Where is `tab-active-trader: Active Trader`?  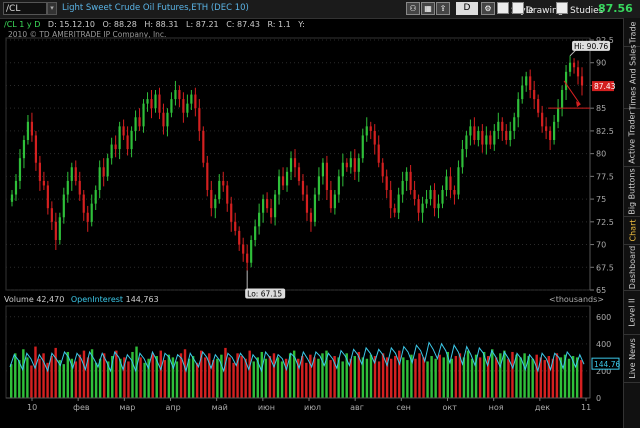 tab-active-trader: Active Trader is located at coordinates (632, 137).